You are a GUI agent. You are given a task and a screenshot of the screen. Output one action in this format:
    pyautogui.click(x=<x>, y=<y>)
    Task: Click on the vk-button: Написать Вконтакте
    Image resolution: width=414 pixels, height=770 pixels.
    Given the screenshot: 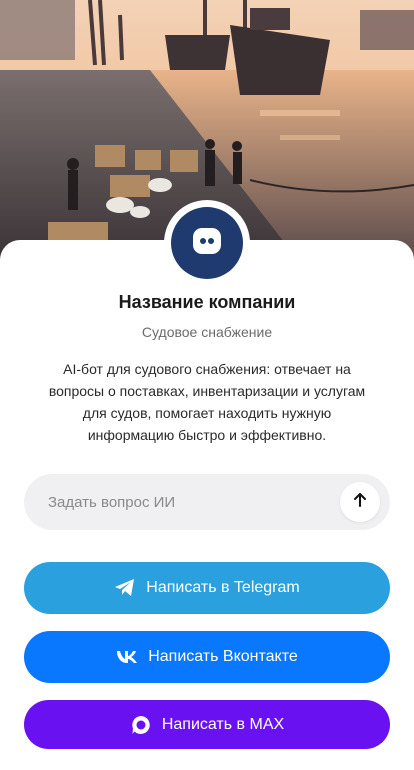 What is the action you would take?
    pyautogui.click(x=207, y=657)
    